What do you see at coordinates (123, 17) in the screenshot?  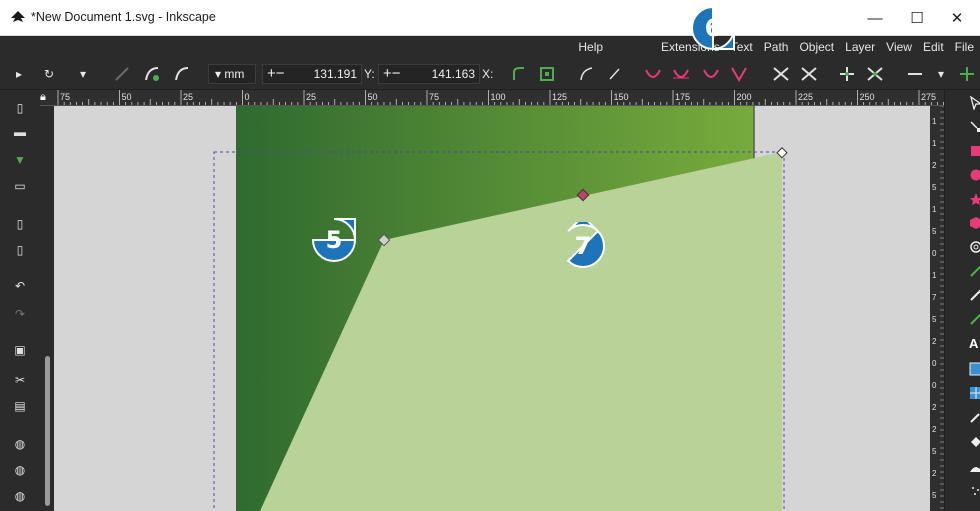 I see `window-title: *New Document 1.svg - Inkscape` at bounding box center [123, 17].